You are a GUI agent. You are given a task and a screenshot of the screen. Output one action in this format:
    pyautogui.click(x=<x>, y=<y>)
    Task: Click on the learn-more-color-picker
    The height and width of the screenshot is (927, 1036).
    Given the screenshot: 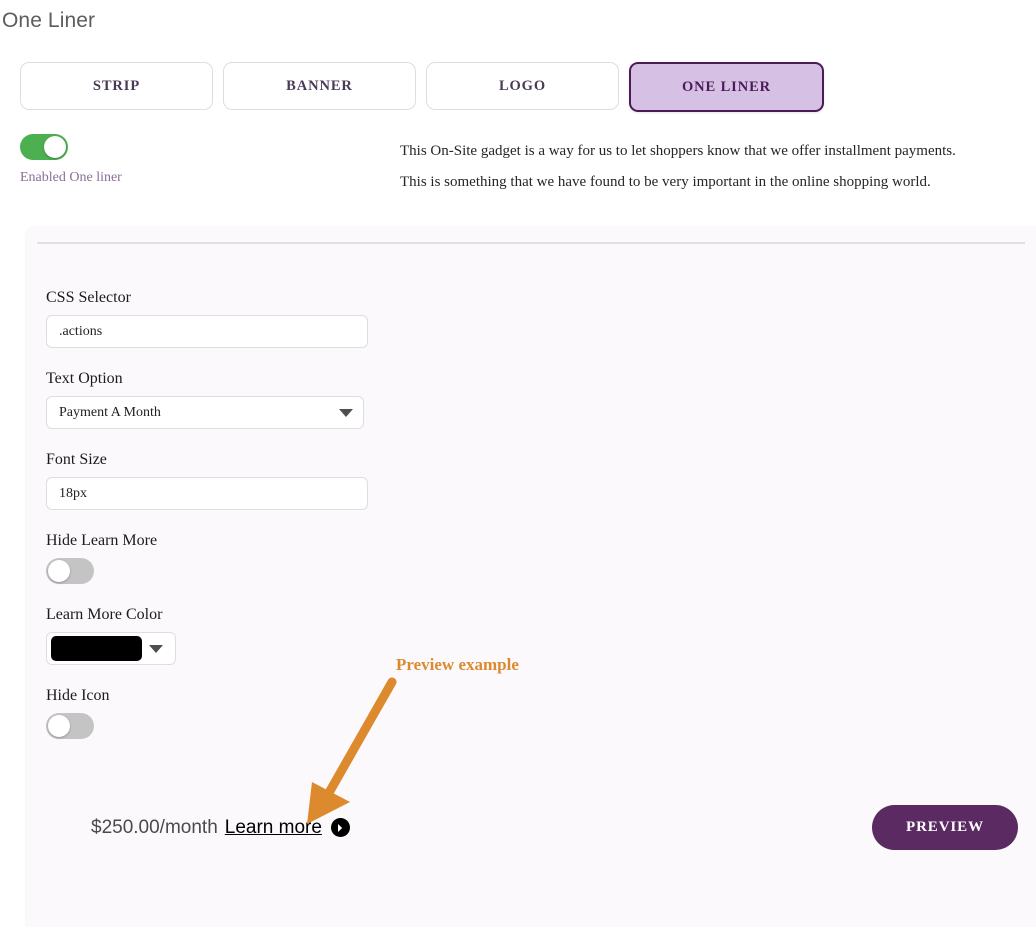 What is the action you would take?
    pyautogui.click(x=111, y=648)
    